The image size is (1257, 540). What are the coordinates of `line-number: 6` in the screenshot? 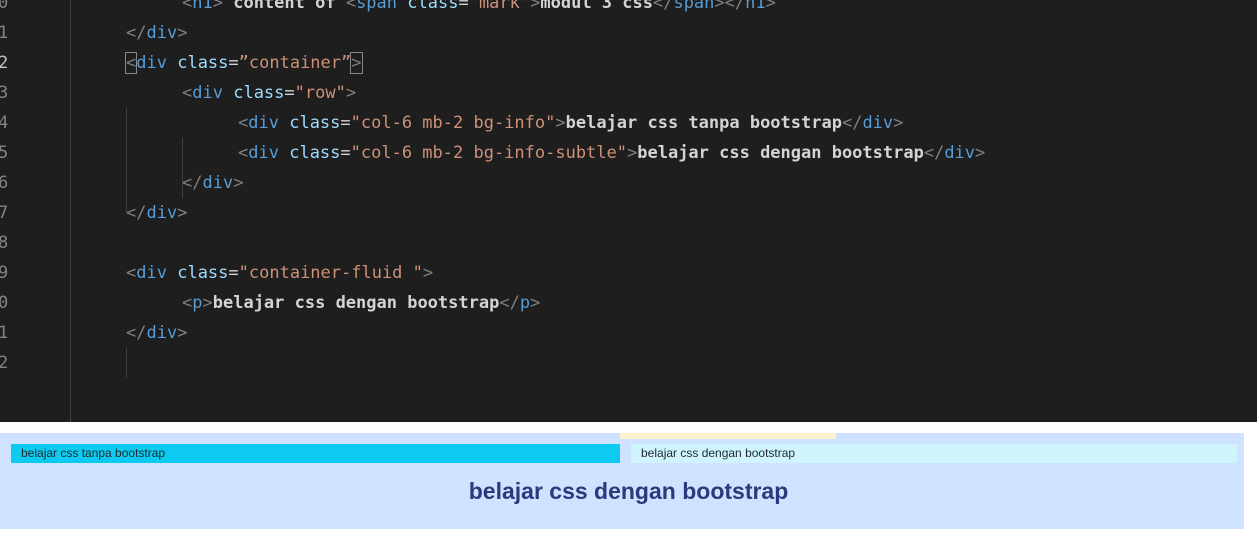 It's located at (4, 183).